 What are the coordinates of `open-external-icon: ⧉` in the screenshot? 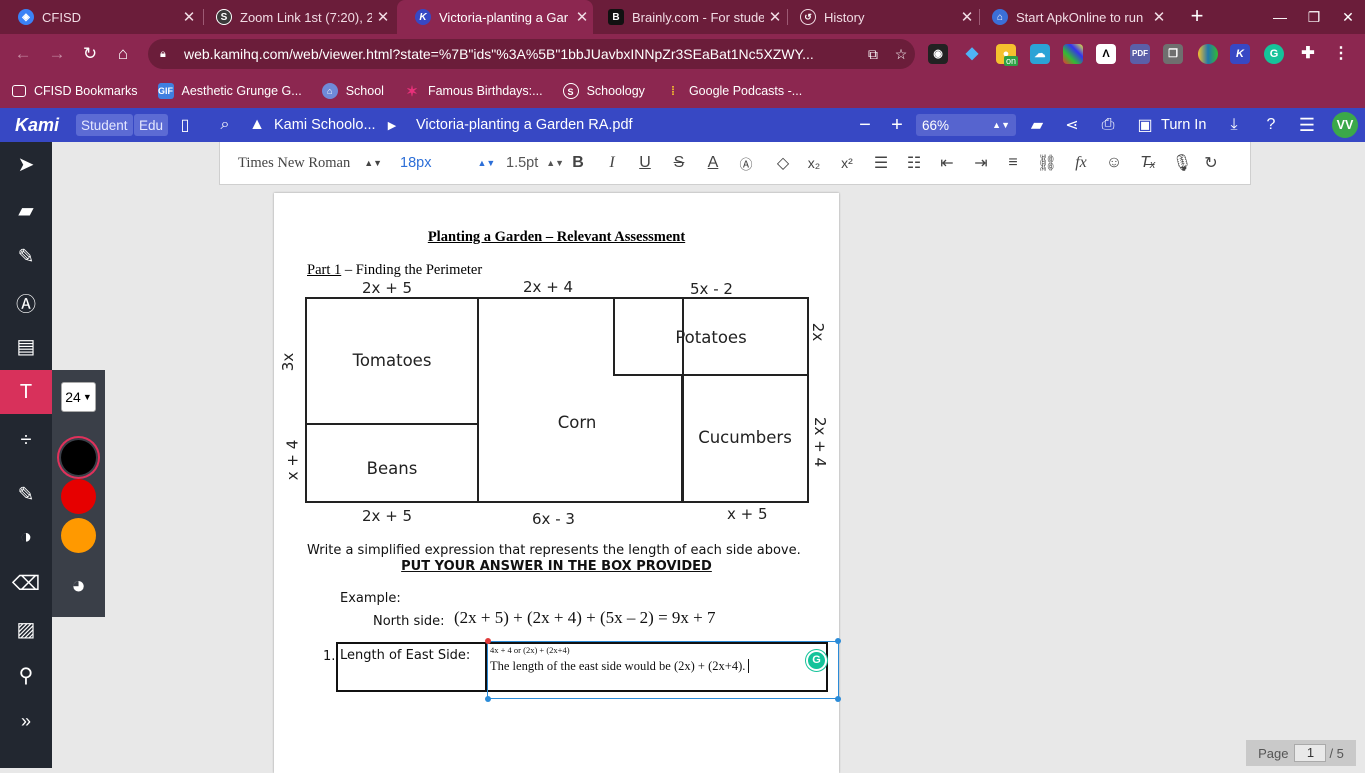 It's located at (873, 54).